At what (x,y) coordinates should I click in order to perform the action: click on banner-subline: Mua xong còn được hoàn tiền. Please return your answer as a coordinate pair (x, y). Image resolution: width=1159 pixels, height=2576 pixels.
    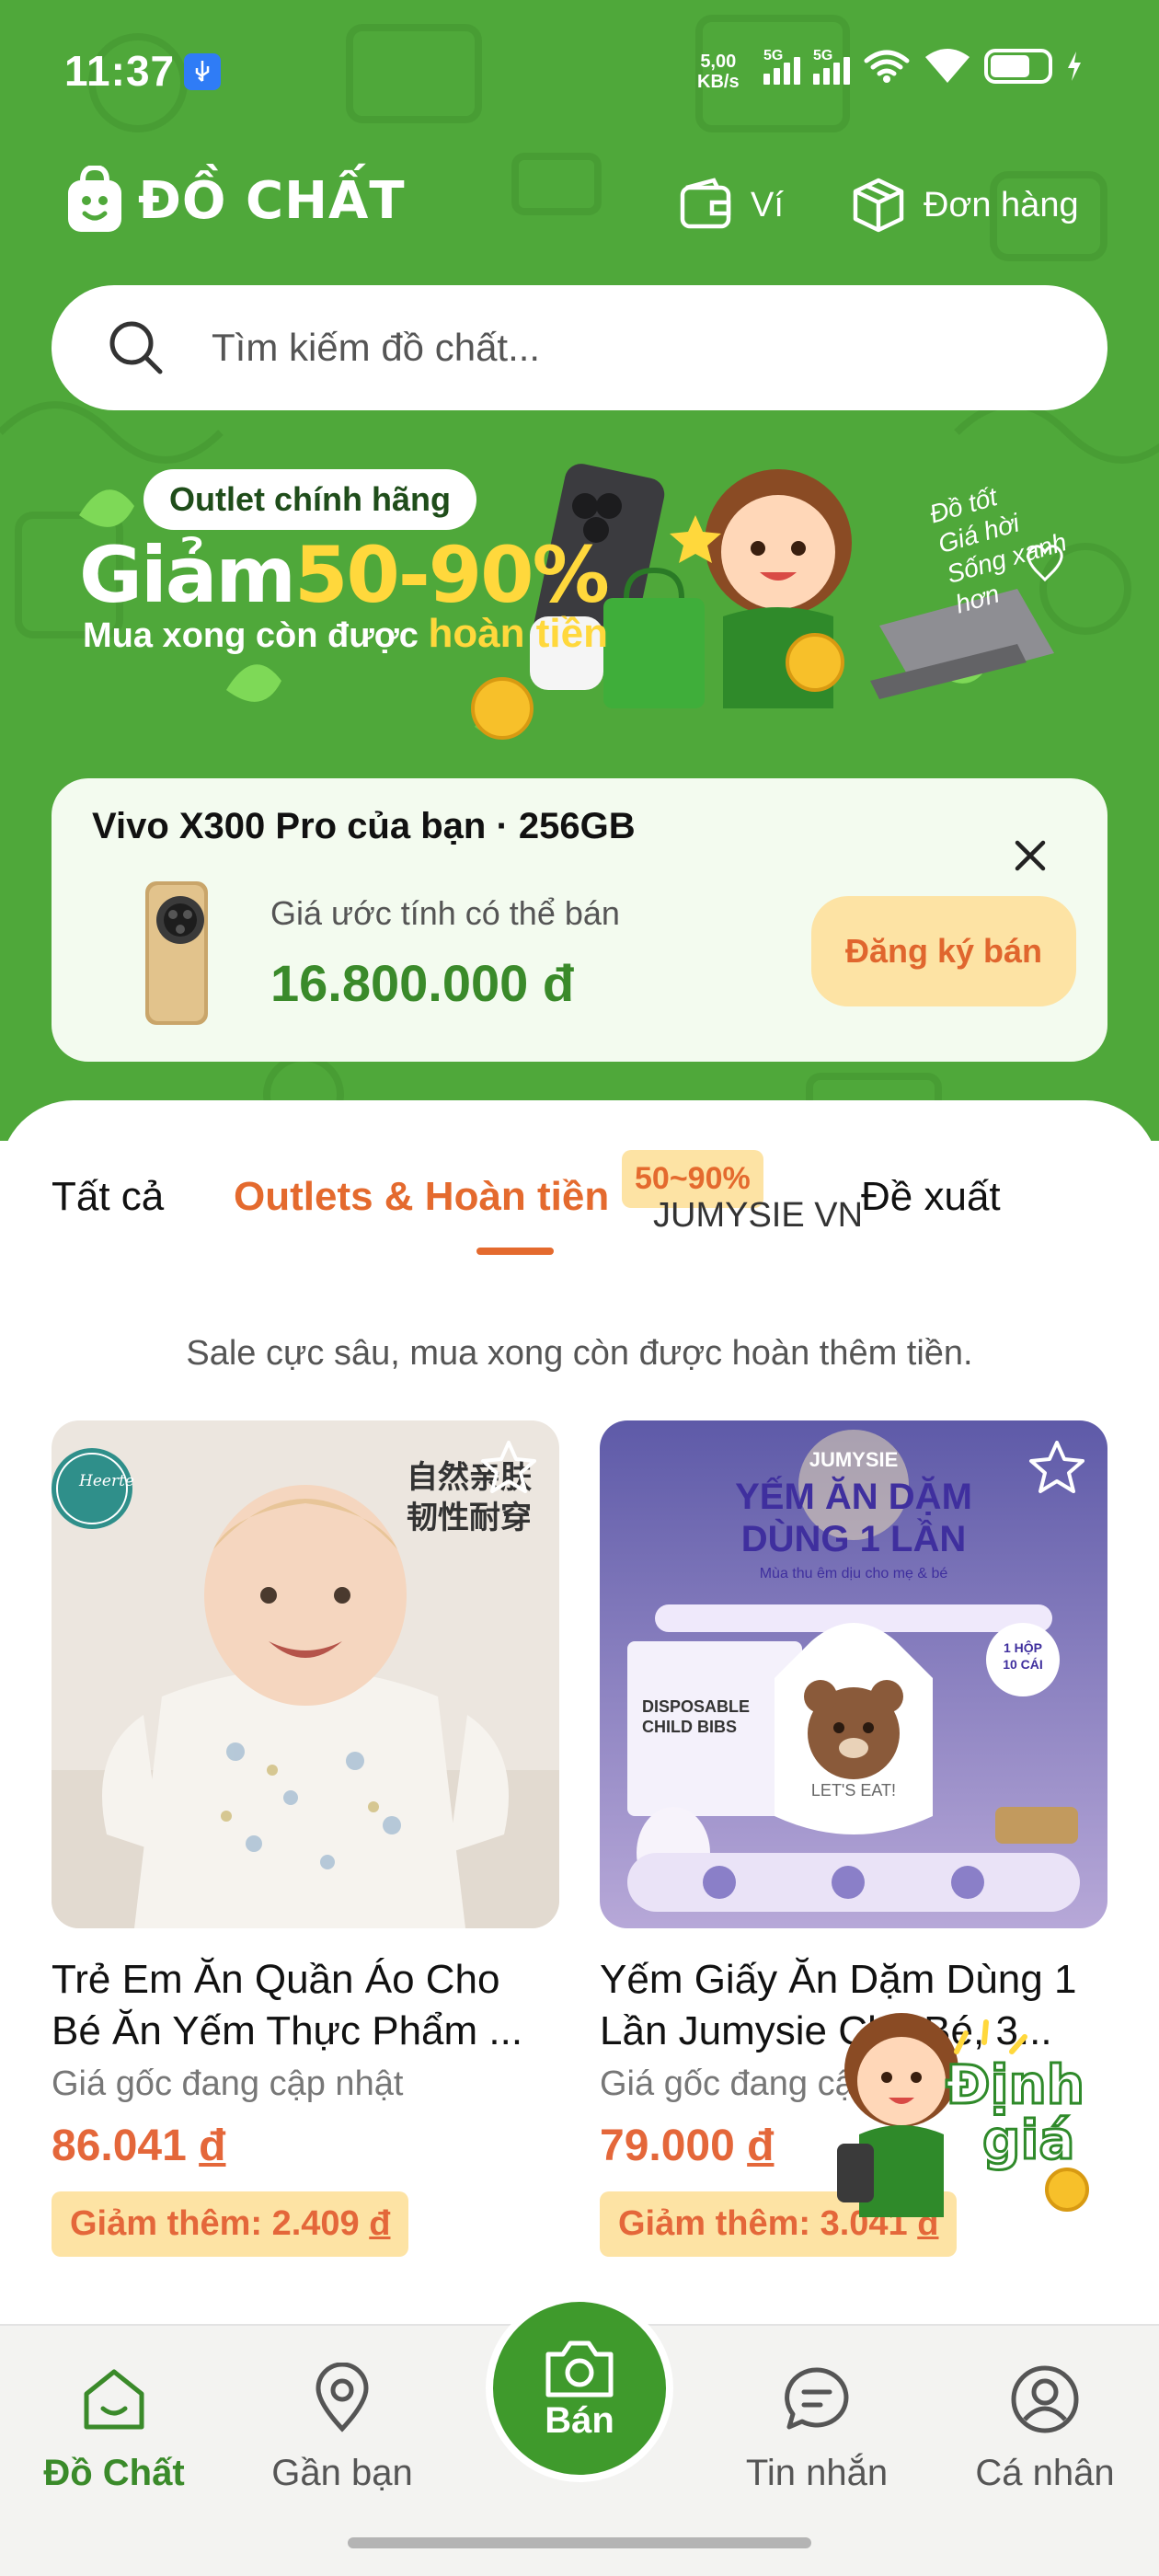
    Looking at the image, I should click on (345, 634).